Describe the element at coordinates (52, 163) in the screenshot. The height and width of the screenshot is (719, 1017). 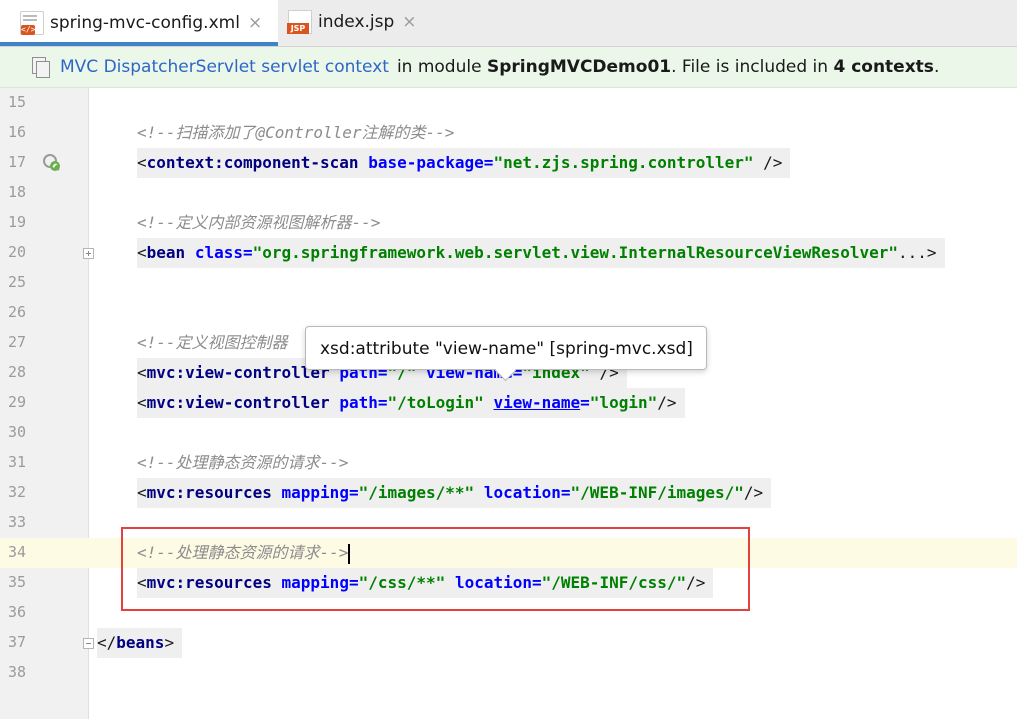
I see `spring-bean-icon` at that location.